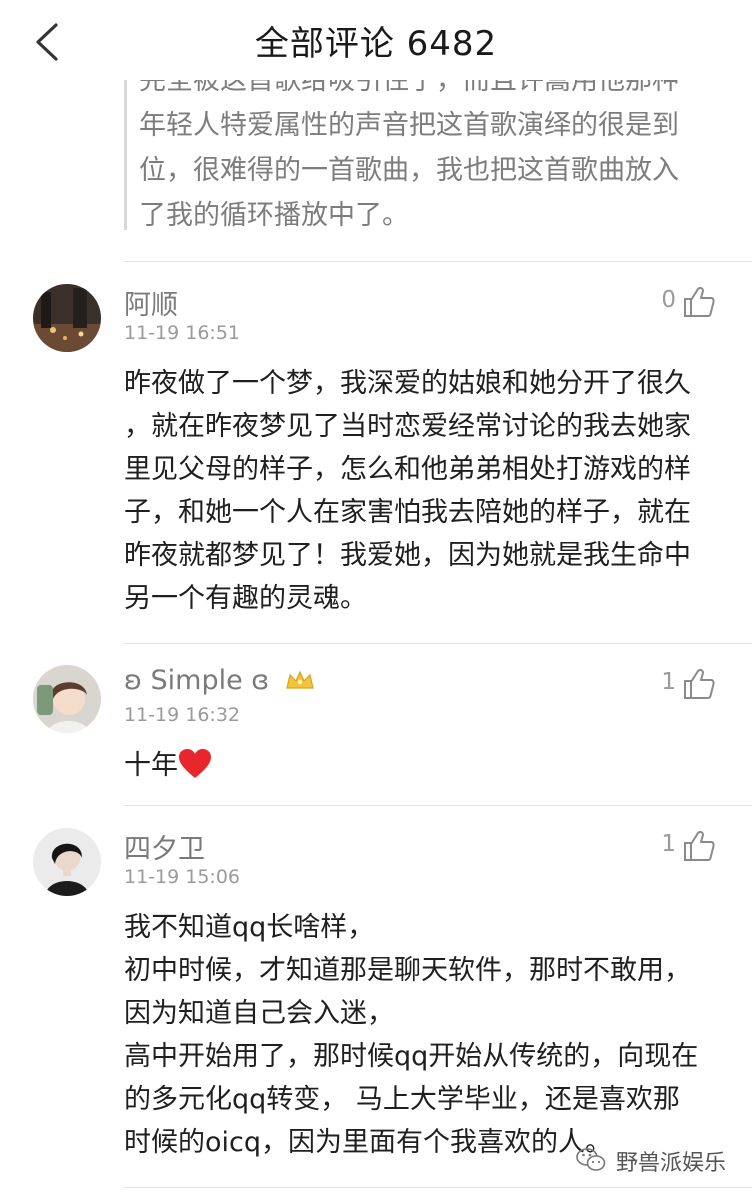 This screenshot has height=1195, width=752. I want to click on header: 全部评论 6482, so click(376, 41).